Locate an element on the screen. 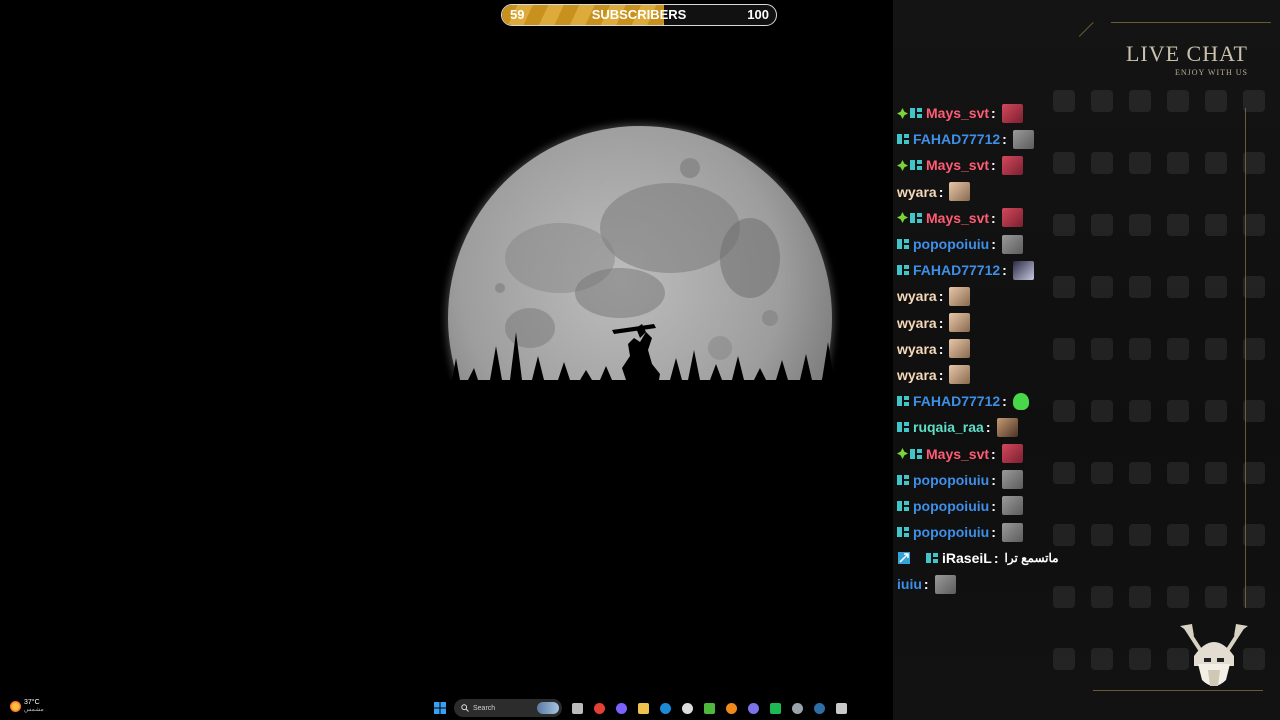 This screenshot has width=1280, height=720. search-placeholder: Search is located at coordinates (484, 708).